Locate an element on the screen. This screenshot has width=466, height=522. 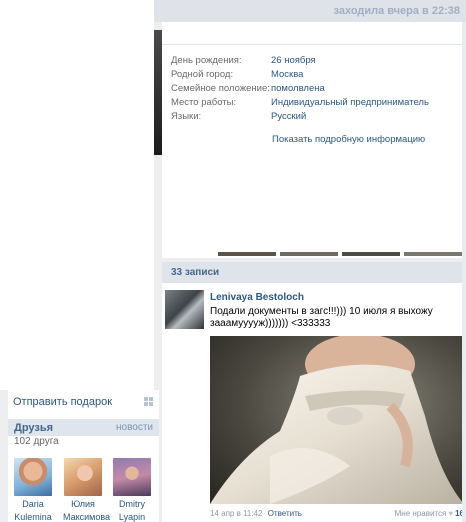
post-author-link: Lenivaya Bestoloch is located at coordinates (257, 297).